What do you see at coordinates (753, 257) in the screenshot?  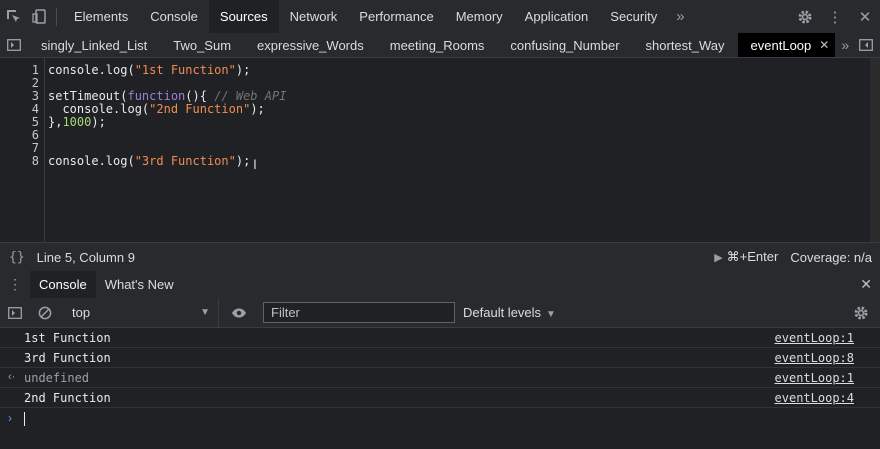 I see `run-shortcut: ⌘+Enter` at bounding box center [753, 257].